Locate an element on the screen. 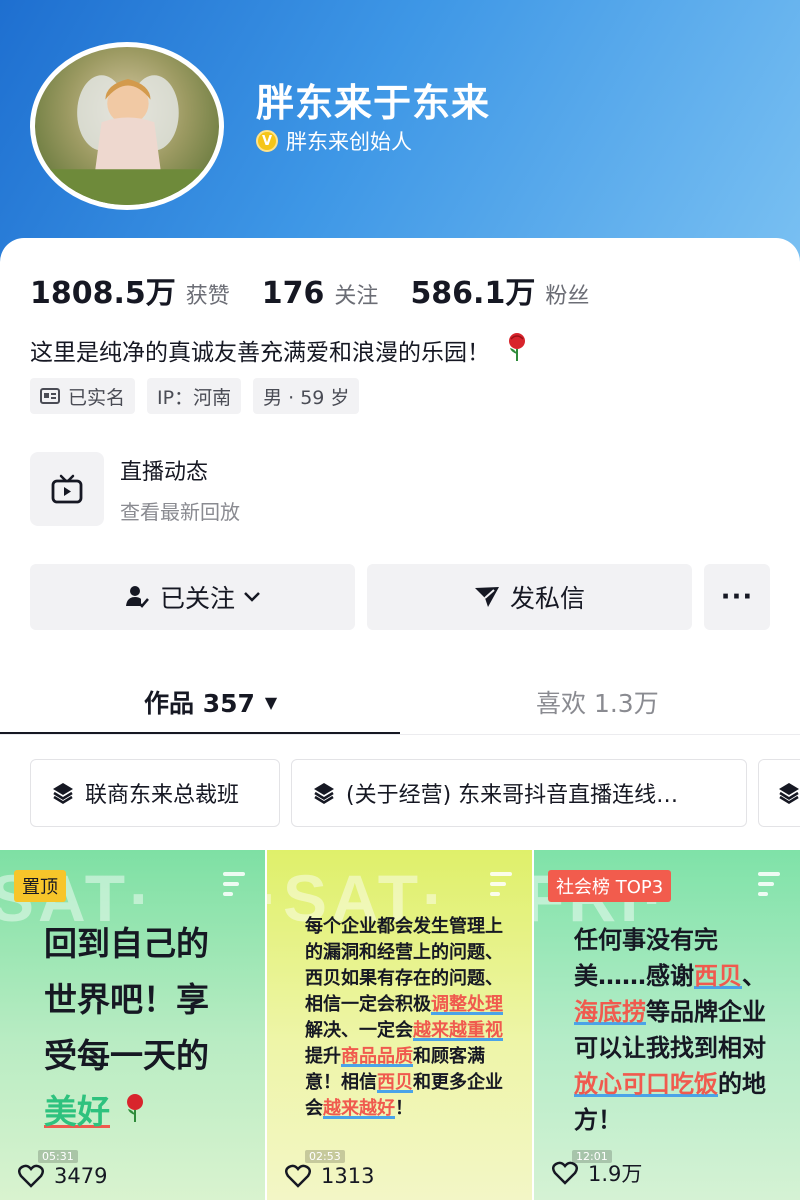 This screenshot has height=1200, width=800. bio-text: 这里是纯净的真诚友善充满爱和浪漫的乐园！ is located at coordinates (260, 353).